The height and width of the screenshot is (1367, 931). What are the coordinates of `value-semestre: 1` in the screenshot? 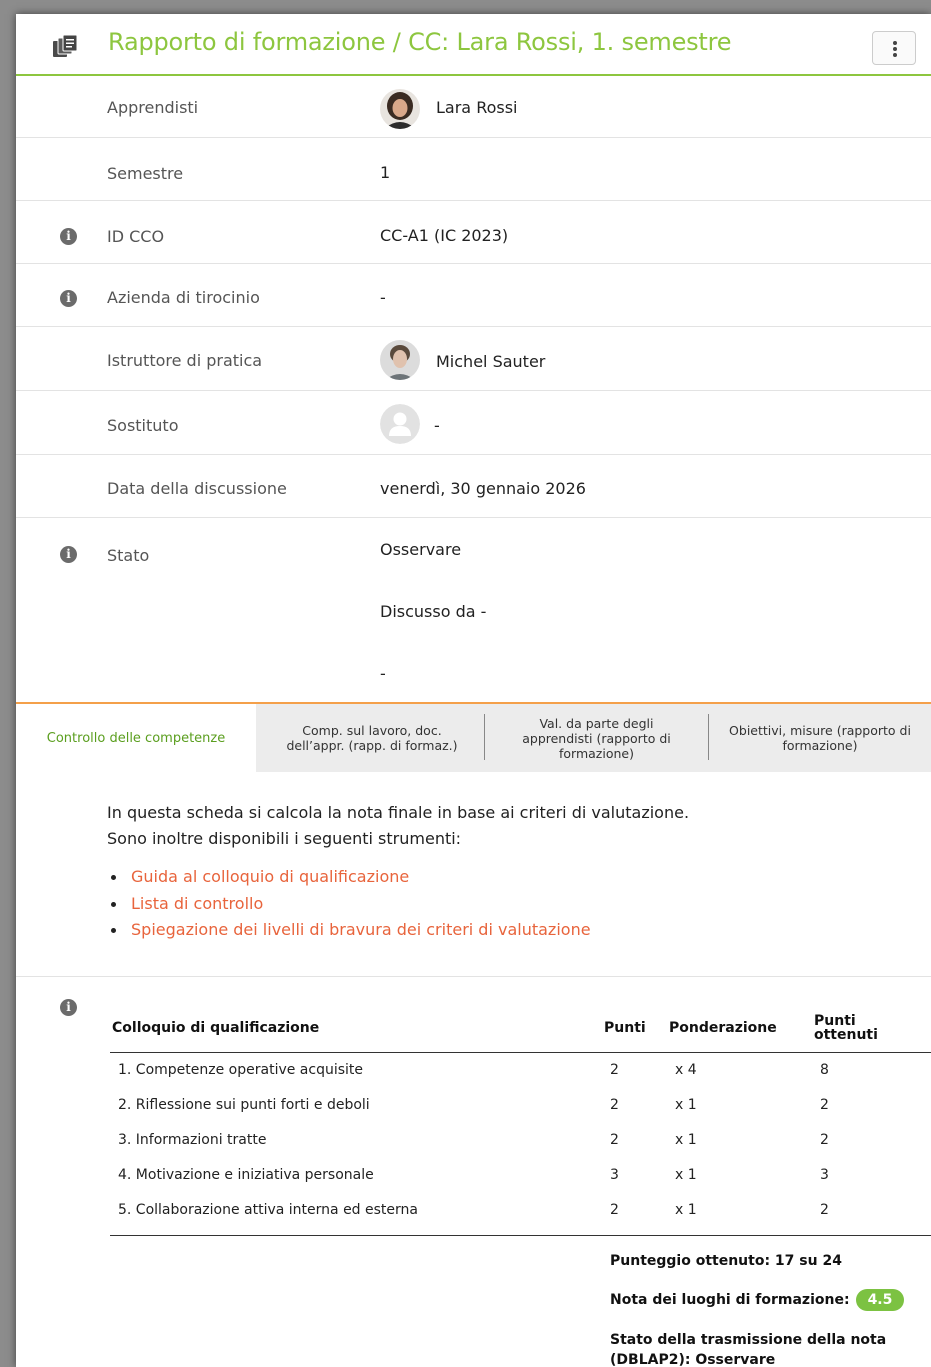 It's located at (385, 172).